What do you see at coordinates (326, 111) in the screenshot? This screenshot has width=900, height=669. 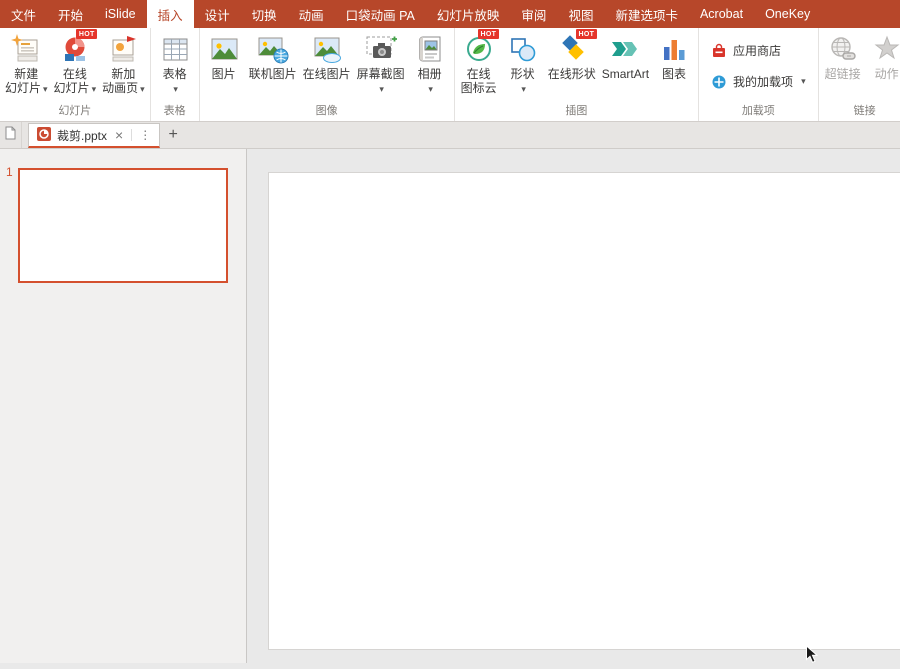 I see `group-label-images: 图像` at bounding box center [326, 111].